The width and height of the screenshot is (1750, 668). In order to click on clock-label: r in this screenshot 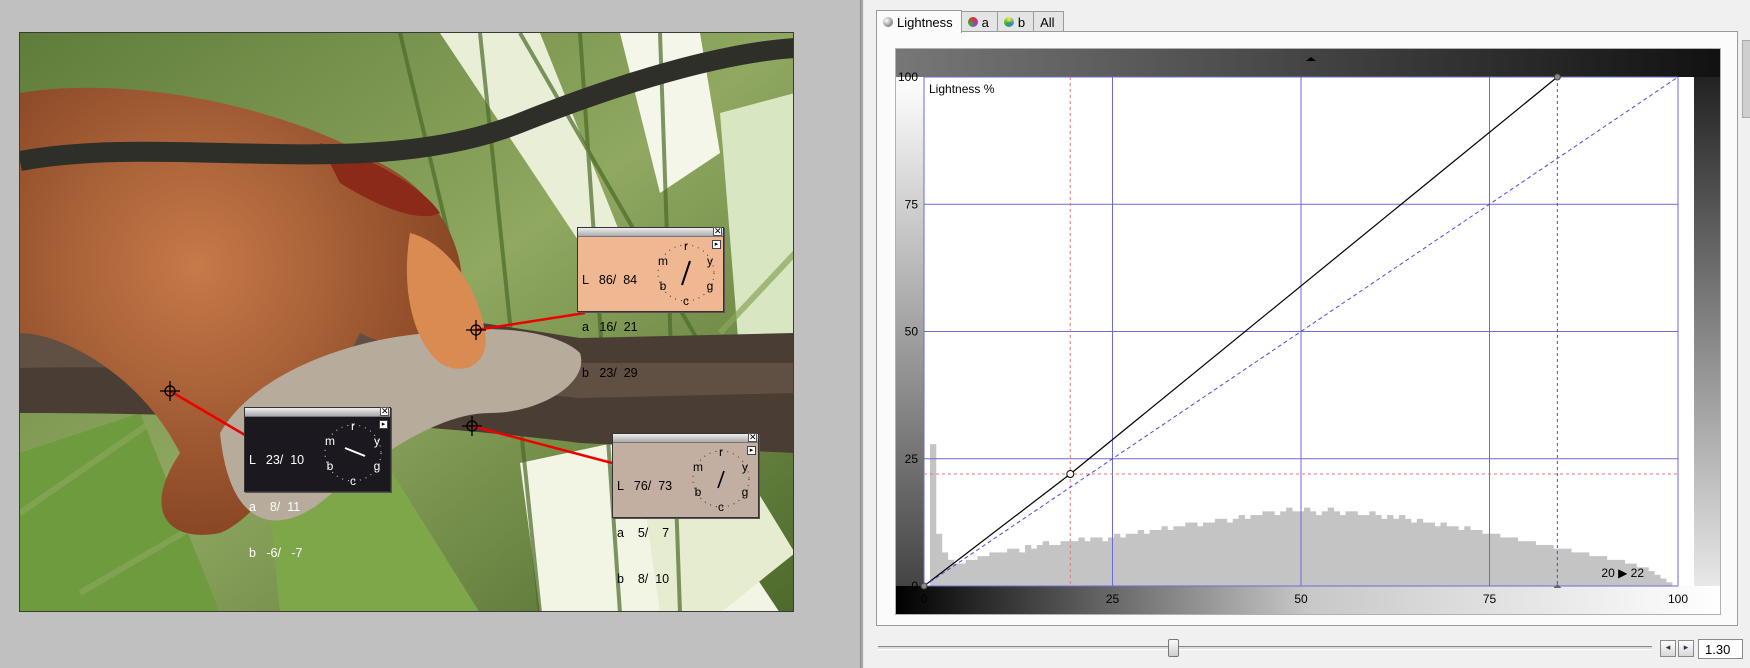, I will do `click(353, 426)`.